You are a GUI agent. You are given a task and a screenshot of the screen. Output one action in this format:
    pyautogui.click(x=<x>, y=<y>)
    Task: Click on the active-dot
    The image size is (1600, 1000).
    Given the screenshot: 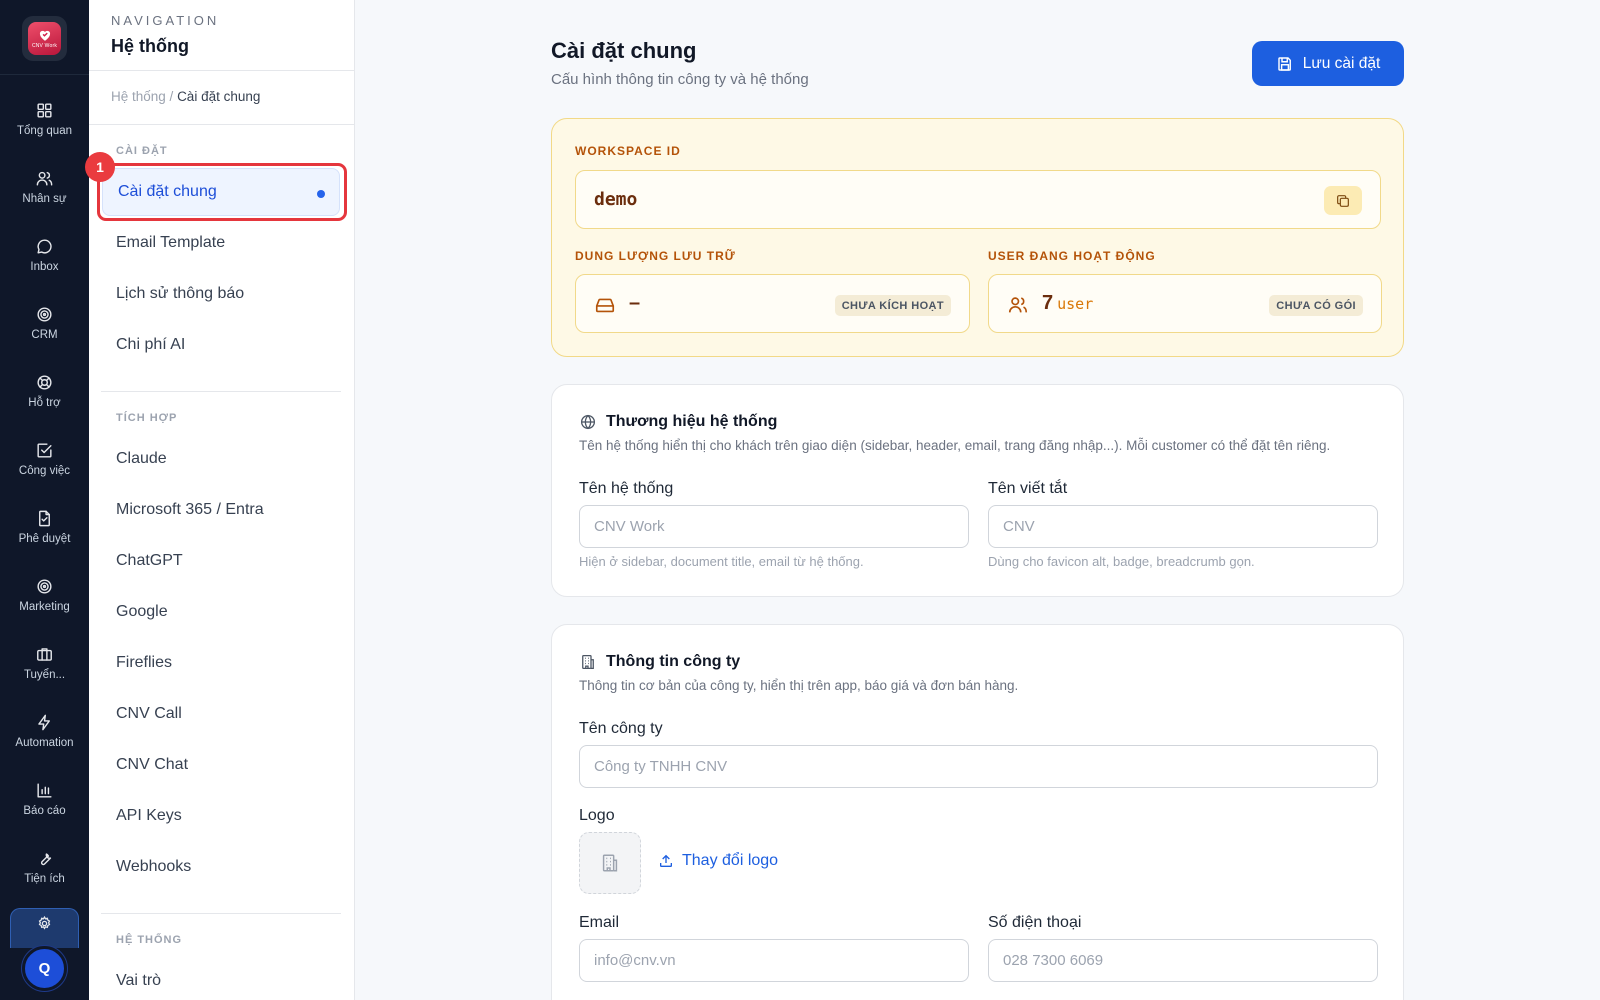 What is the action you would take?
    pyautogui.click(x=321, y=194)
    